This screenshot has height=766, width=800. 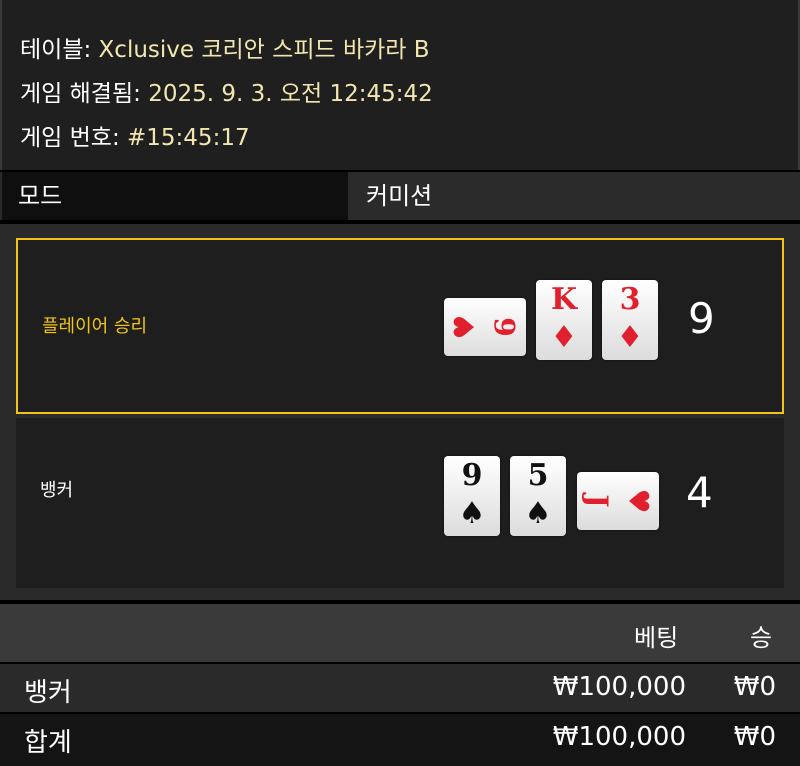 What do you see at coordinates (188, 138) in the screenshot?
I see `game-number-value: #15:45:17` at bounding box center [188, 138].